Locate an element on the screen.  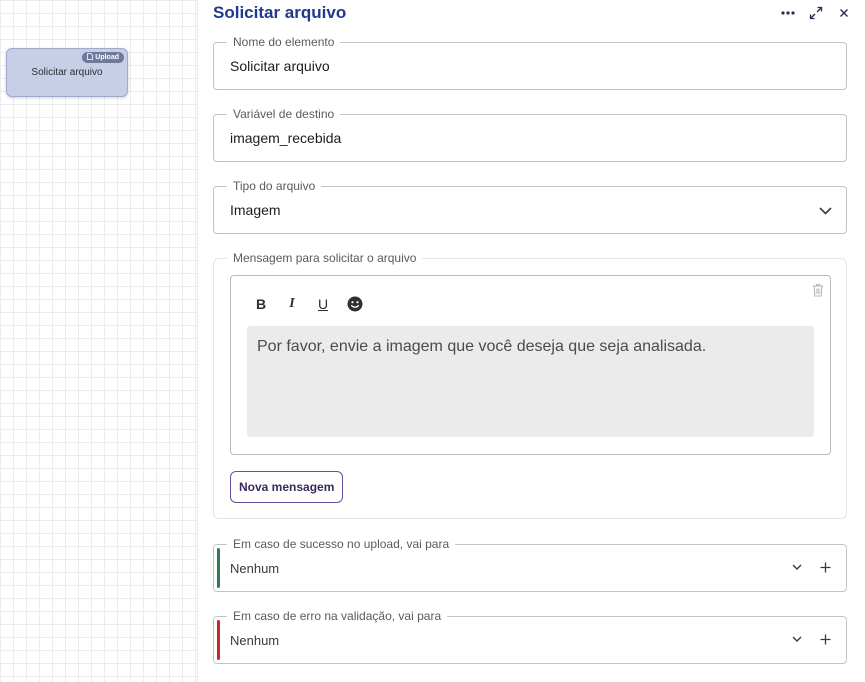
file-type-value: Imagem is located at coordinates (255, 210).